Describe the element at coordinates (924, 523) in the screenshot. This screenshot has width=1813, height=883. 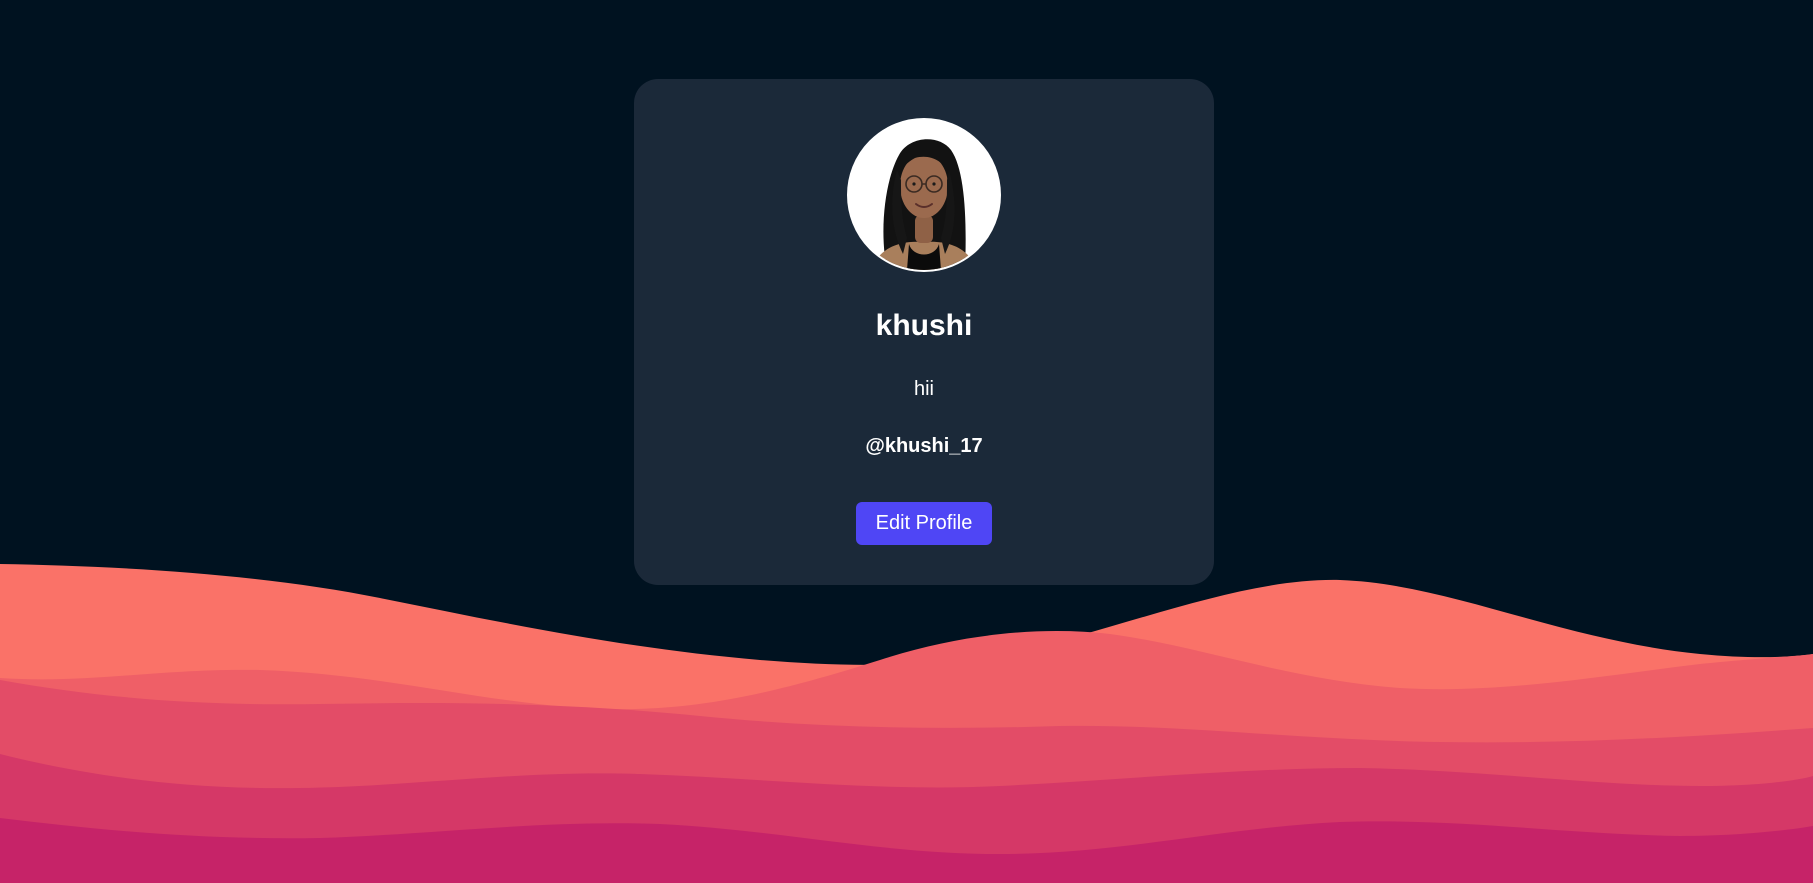
I see `edit-profile-button: Edit Profile` at that location.